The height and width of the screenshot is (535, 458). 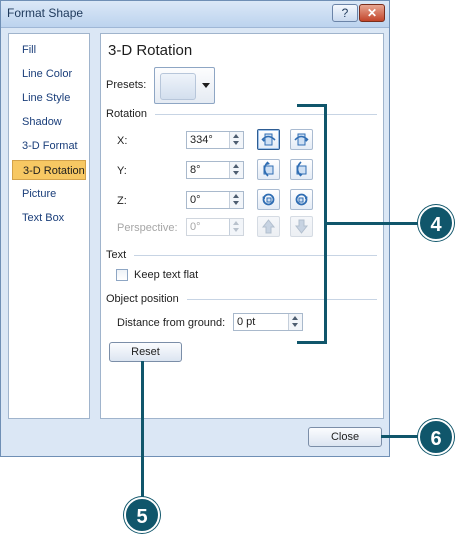 What do you see at coordinates (147, 228) in the screenshot?
I see `perspective-label: Perspective:` at bounding box center [147, 228].